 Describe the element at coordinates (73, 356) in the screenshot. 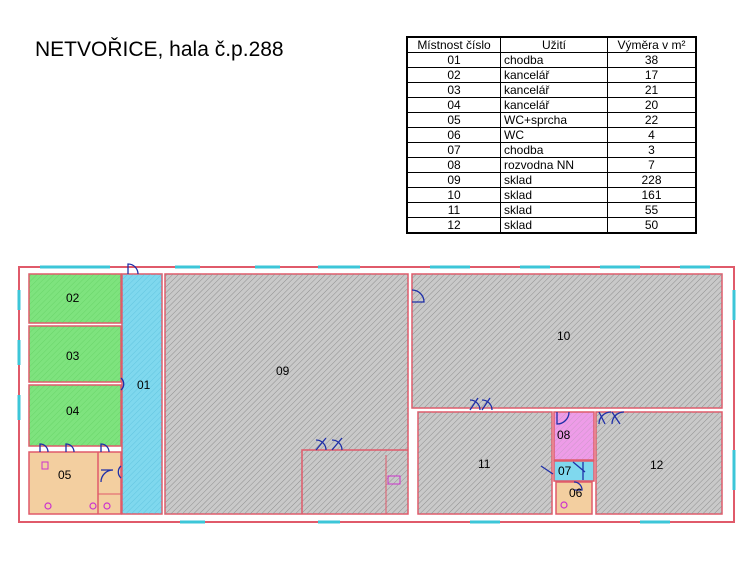

I see `room-label-03: 03` at that location.